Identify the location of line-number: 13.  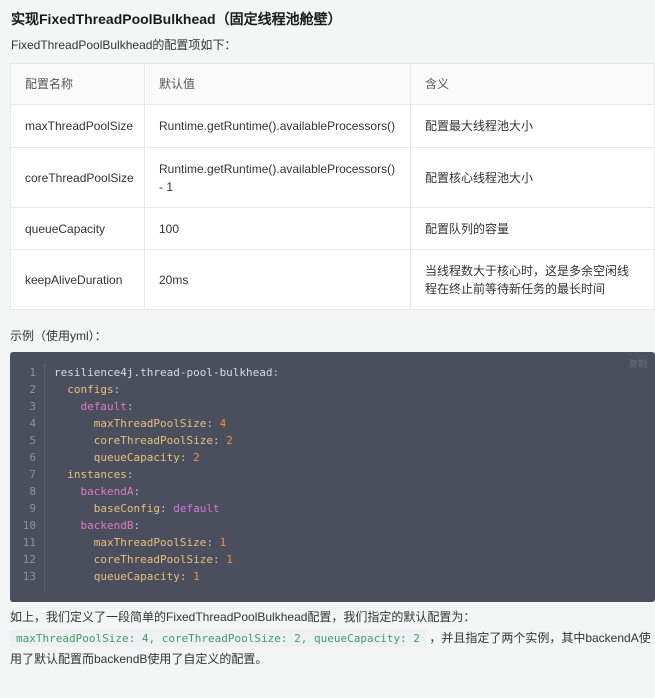
(29, 576).